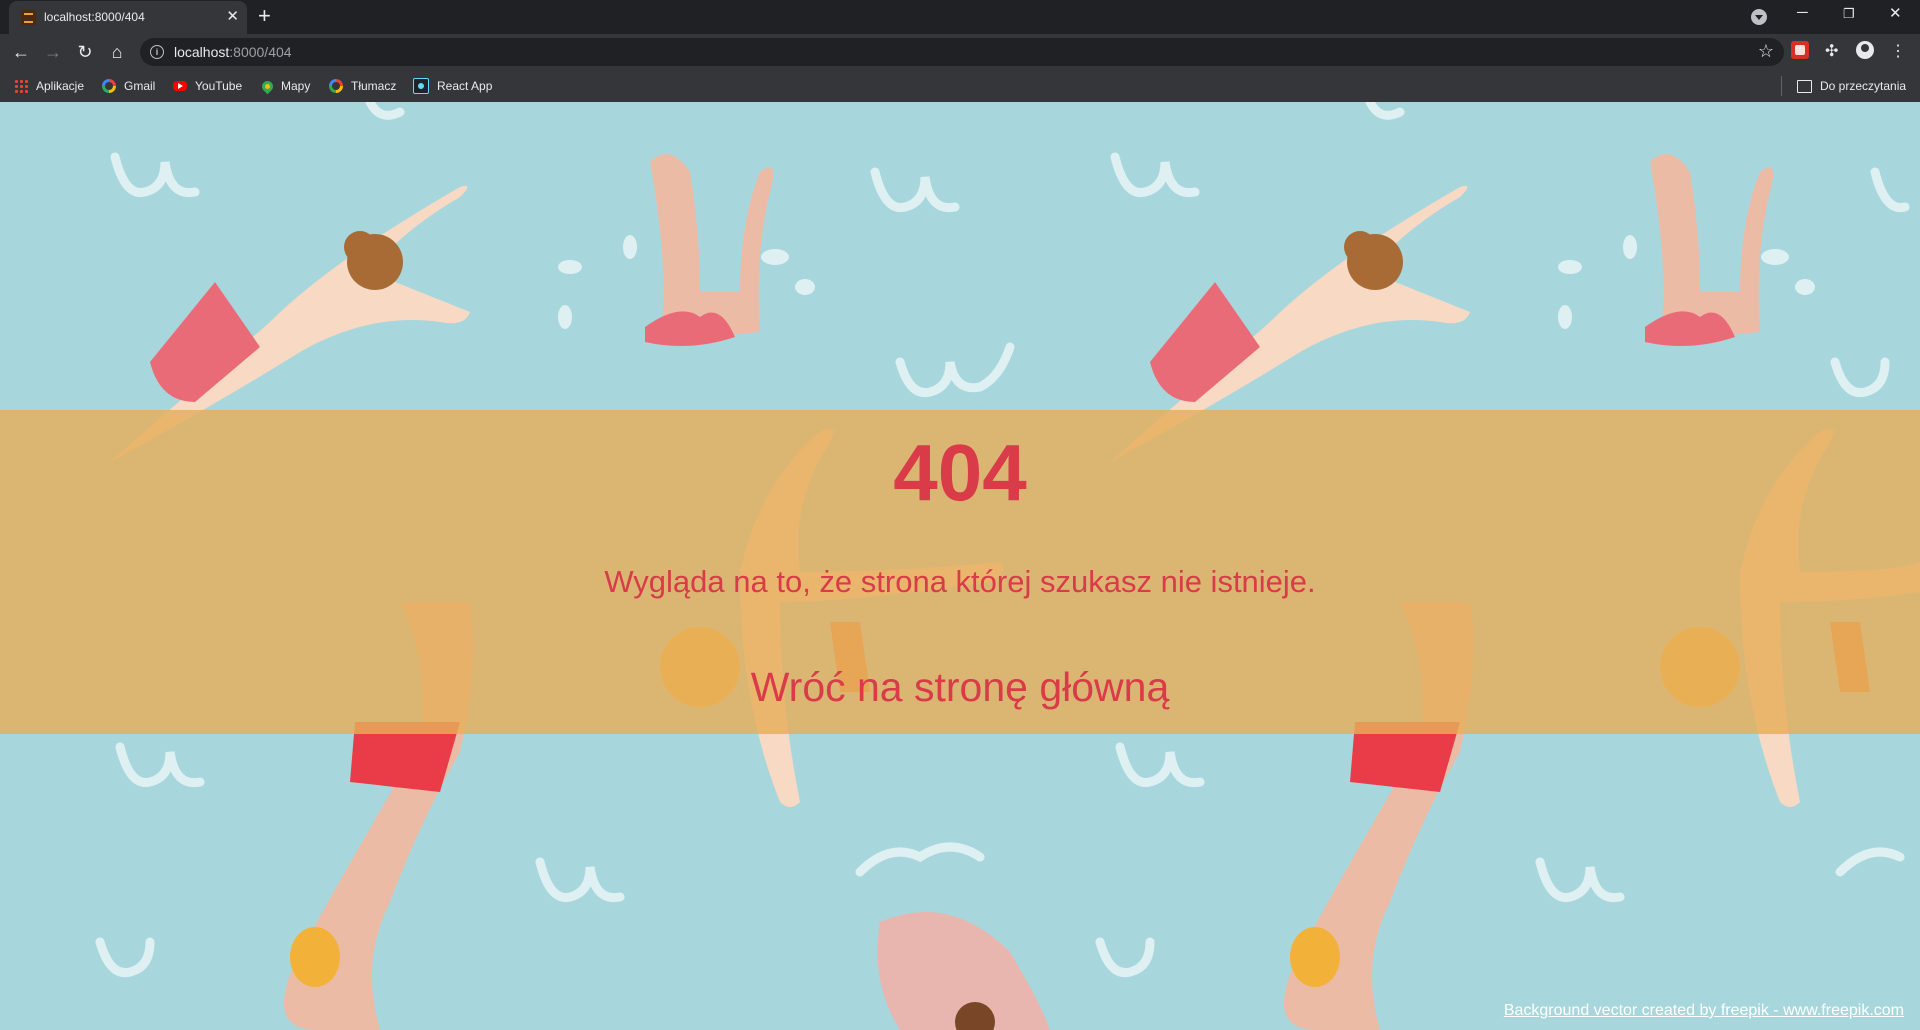 The width and height of the screenshot is (1920, 1030). I want to click on close-window-icon: ✕, so click(1895, 13).